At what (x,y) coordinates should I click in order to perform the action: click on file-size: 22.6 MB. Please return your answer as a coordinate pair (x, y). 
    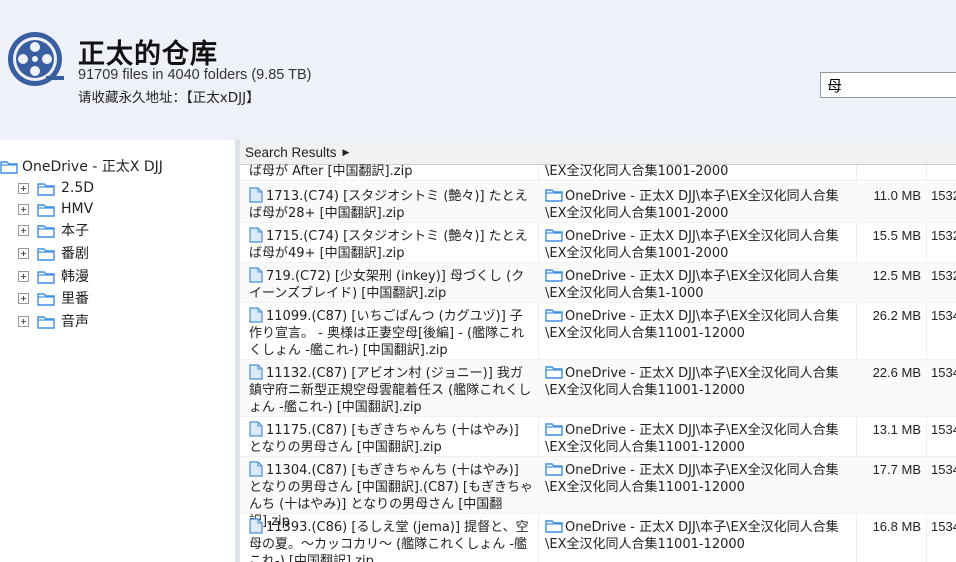
    Looking at the image, I should click on (896, 372).